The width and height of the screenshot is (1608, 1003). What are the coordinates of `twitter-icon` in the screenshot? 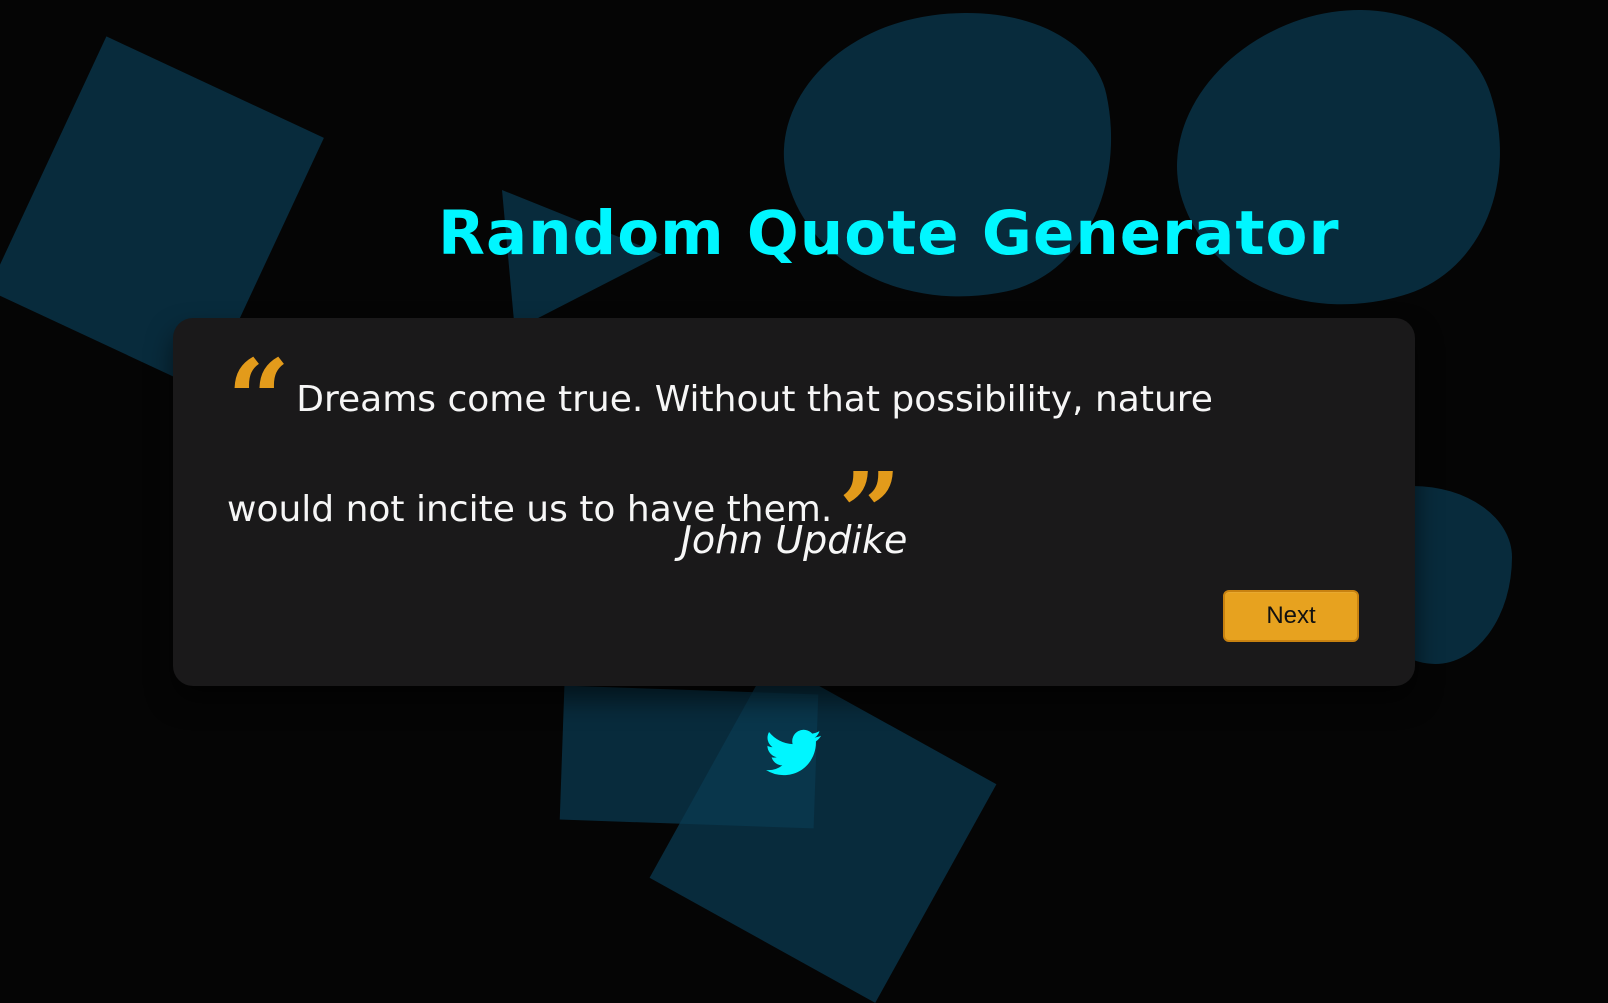 It's located at (794, 752).